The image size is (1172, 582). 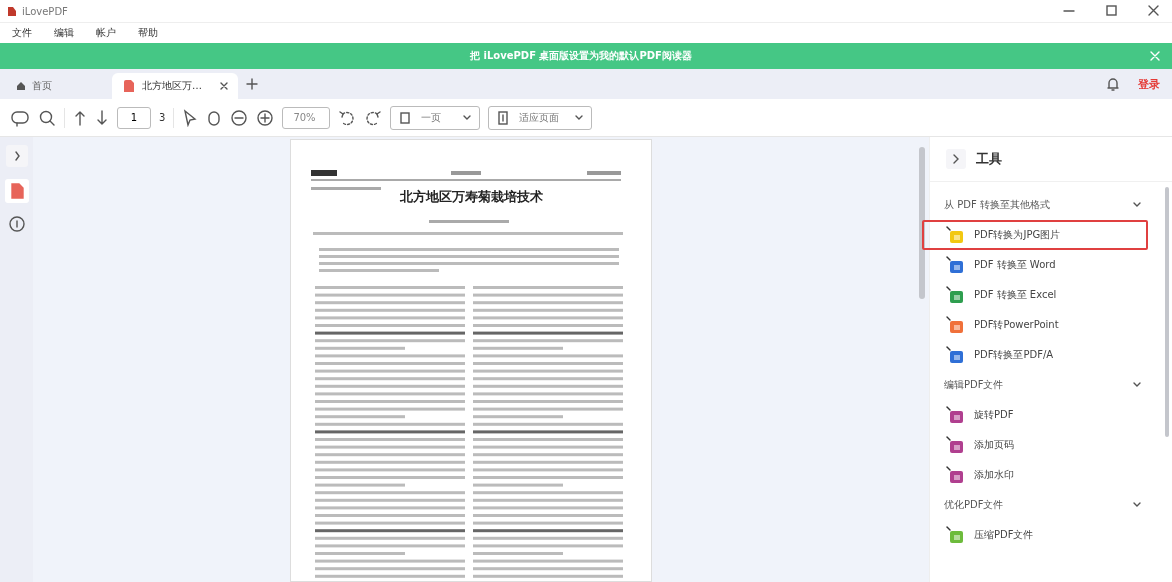 What do you see at coordinates (16, 191) in the screenshot?
I see `document-icon` at bounding box center [16, 191].